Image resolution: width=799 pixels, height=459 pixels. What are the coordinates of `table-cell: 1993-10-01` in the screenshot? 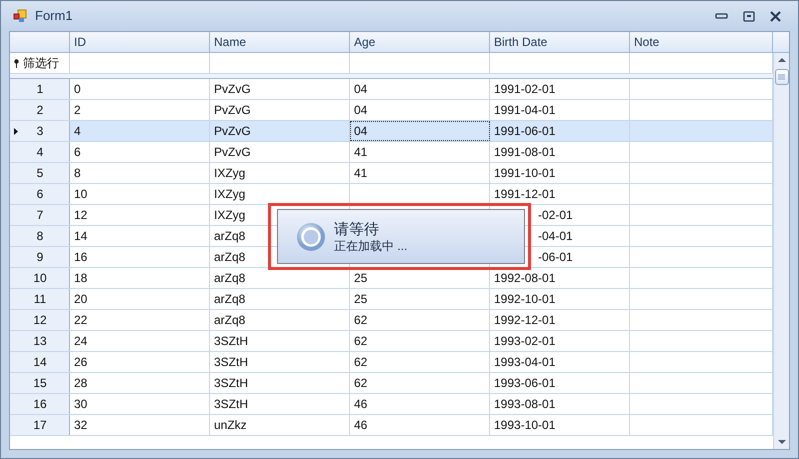 It's located at (525, 425).